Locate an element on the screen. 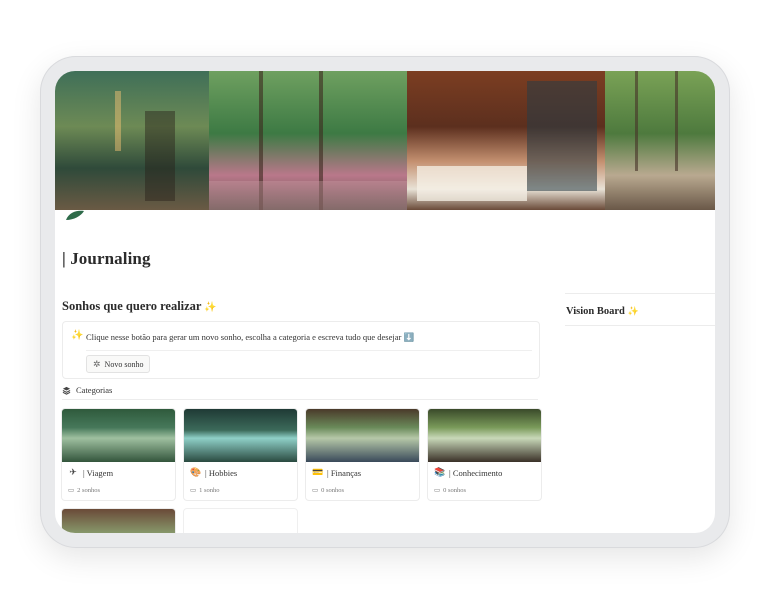 This screenshot has height=608, width=768. category-card-conhecimento: 📚 | Conhecimento ▭ 0 sonhos is located at coordinates (484, 454).